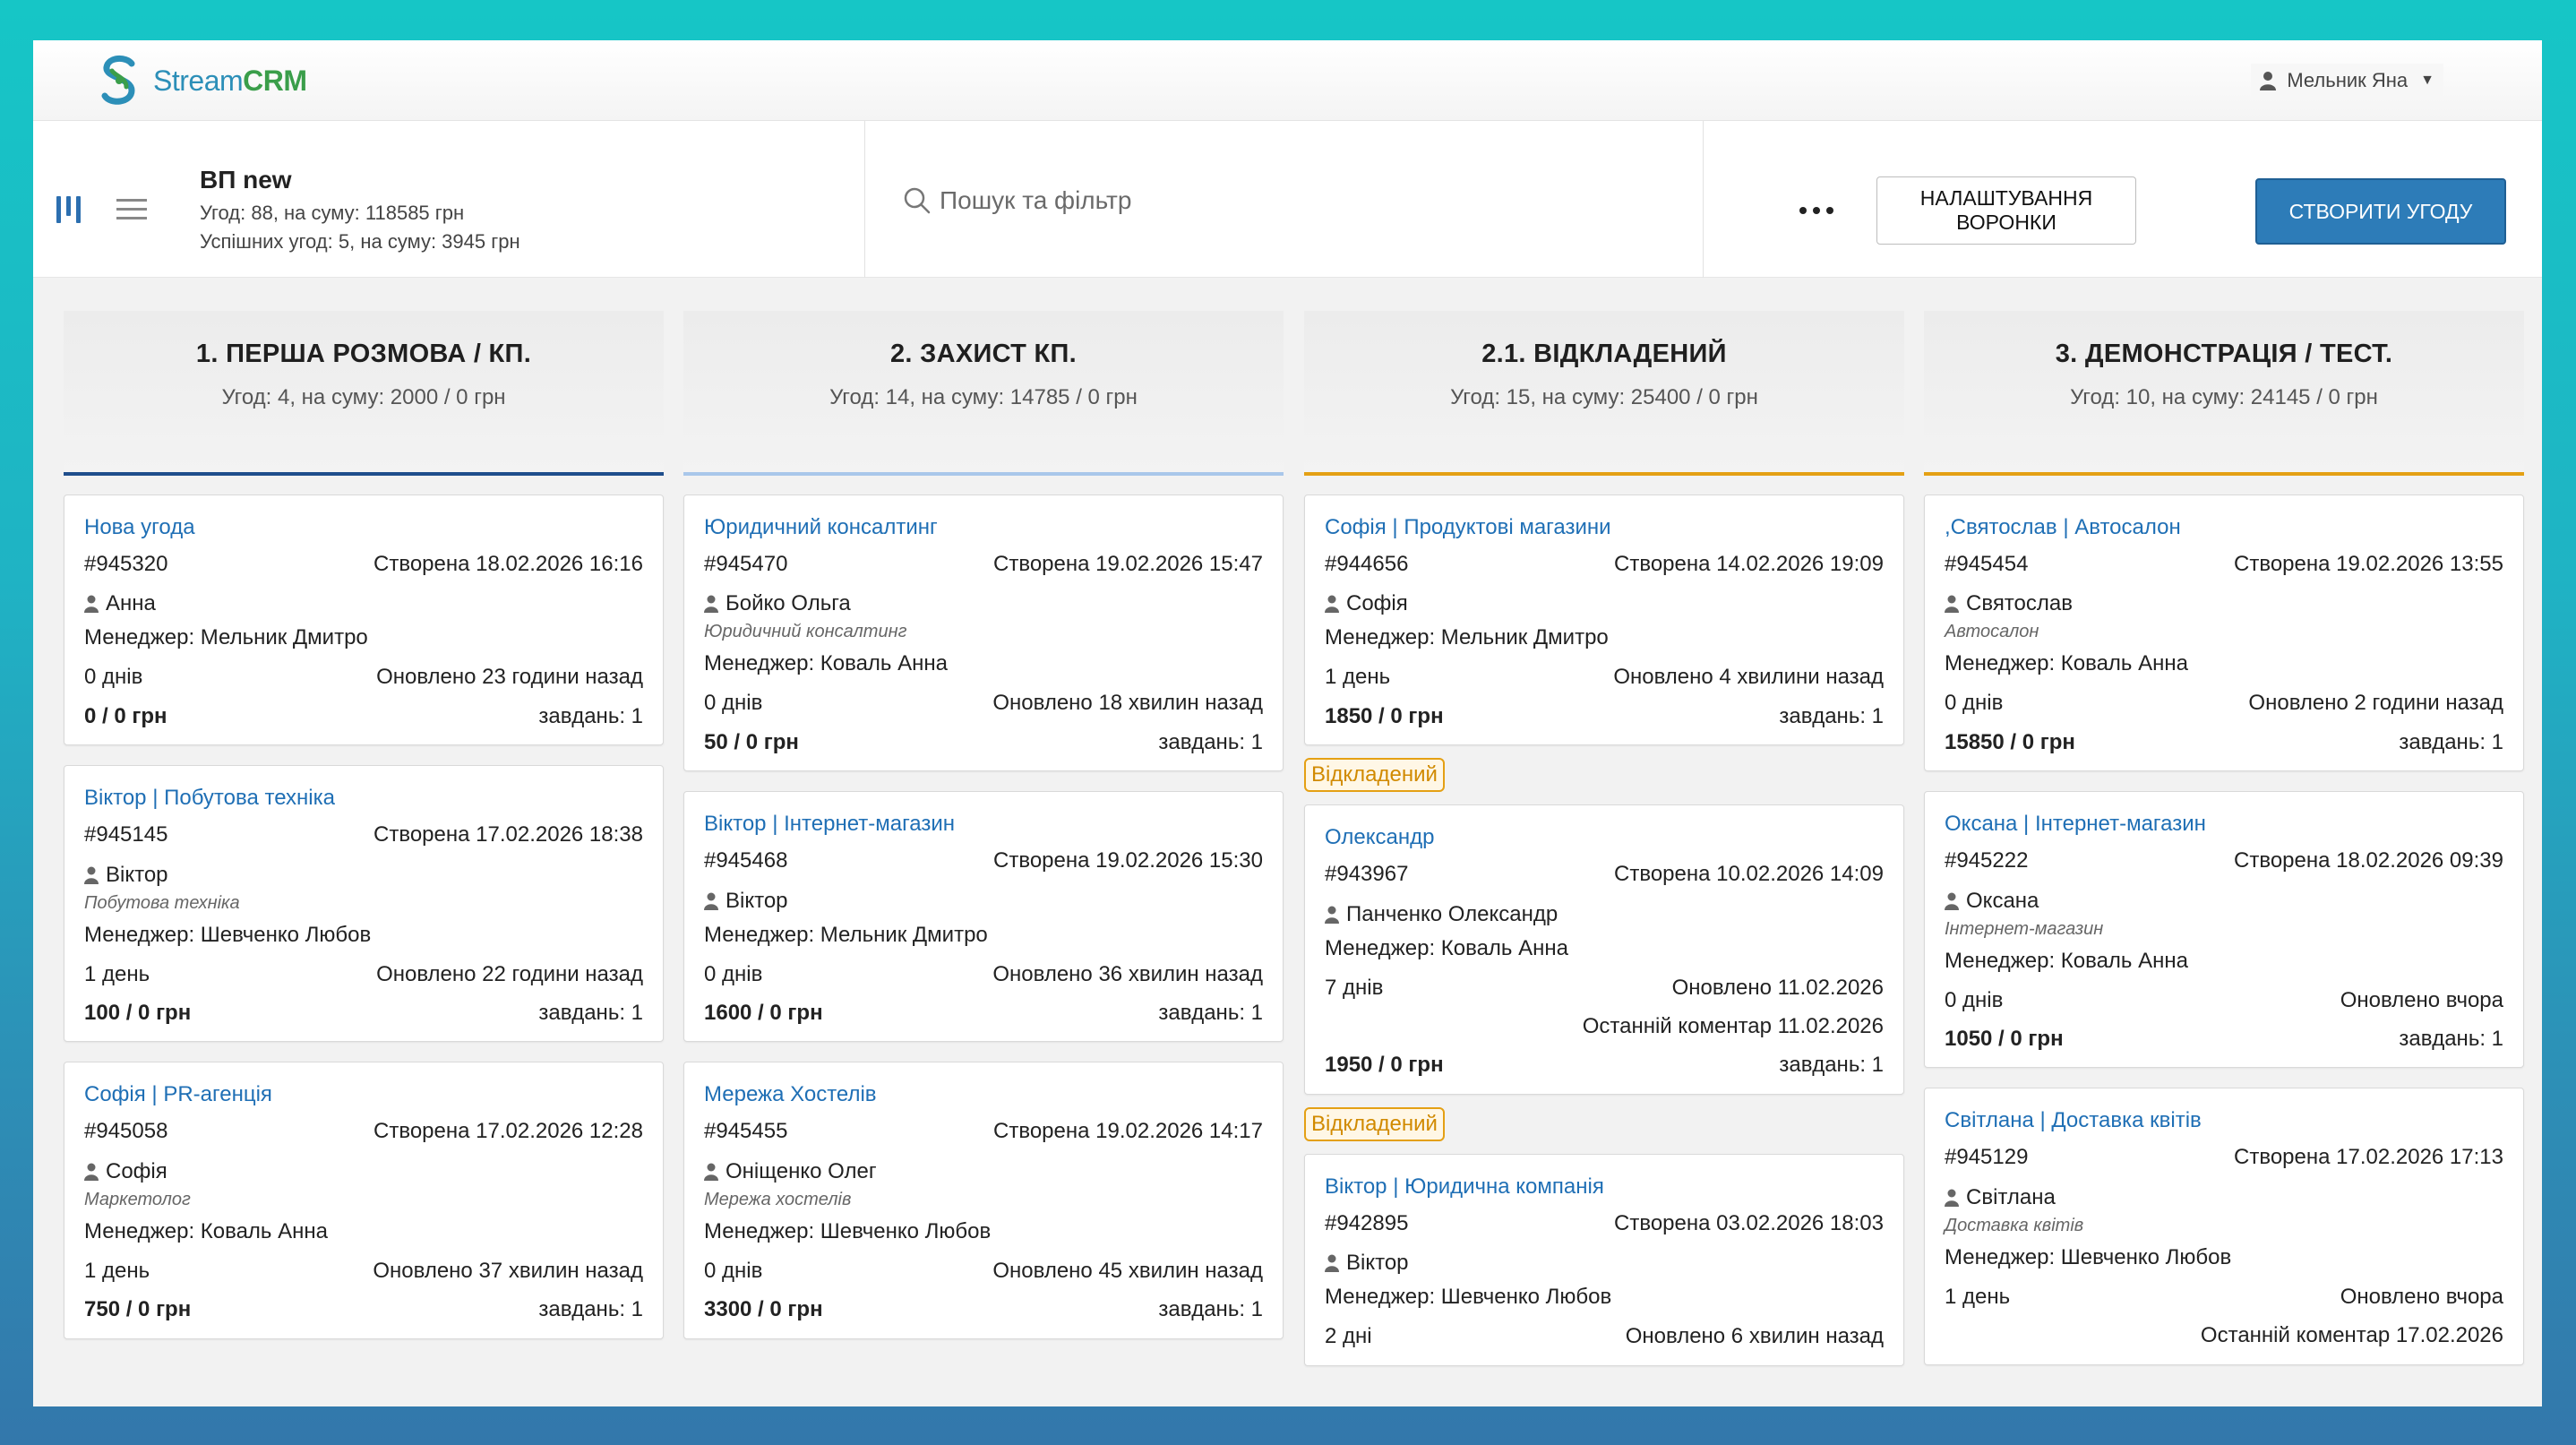 The image size is (2576, 1445). I want to click on deal-name-link: Віктор | Побутова техніка, so click(363, 798).